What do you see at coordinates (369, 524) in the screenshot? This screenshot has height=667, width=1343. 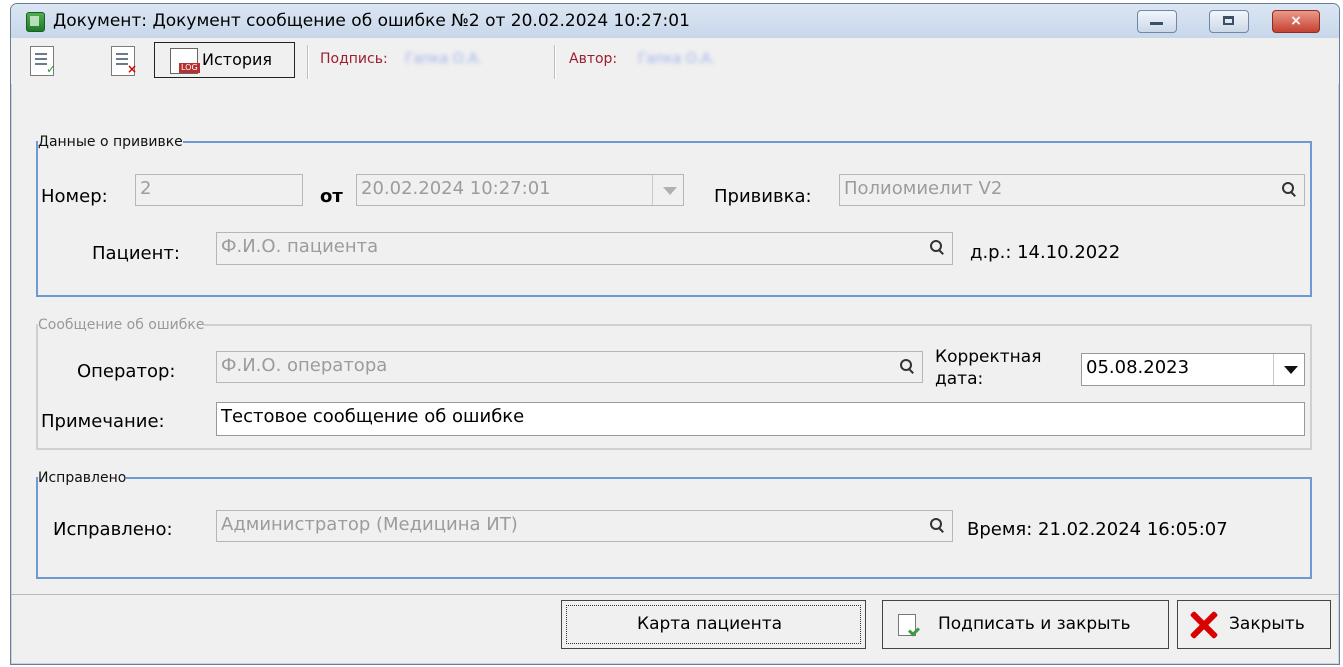 I see `fixed-by-value: Администратор (Медицина ИТ)` at bounding box center [369, 524].